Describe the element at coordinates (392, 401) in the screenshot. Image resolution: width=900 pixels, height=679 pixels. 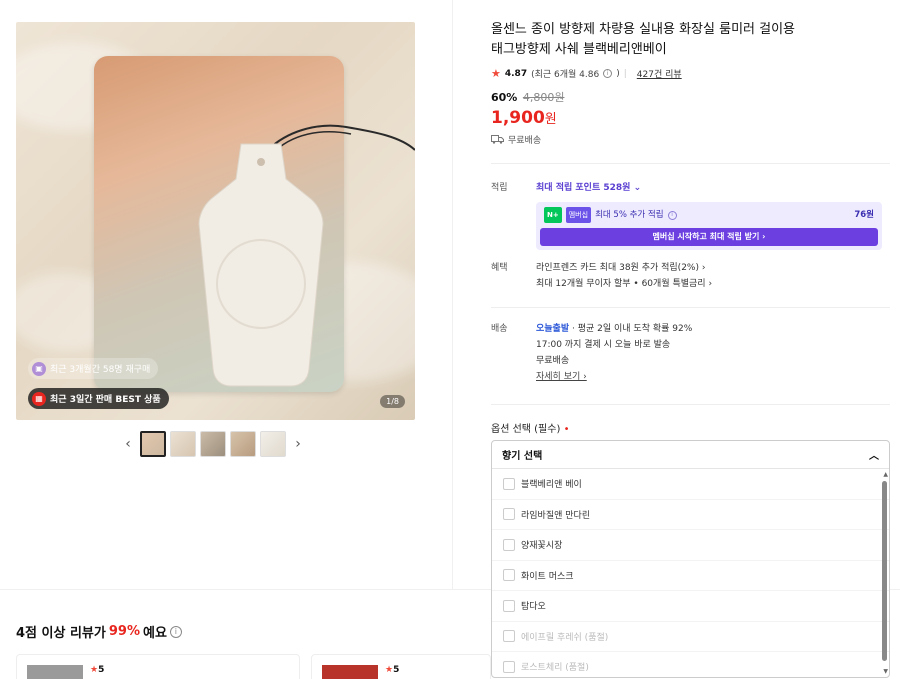
I see `image-counter: 1/8` at that location.